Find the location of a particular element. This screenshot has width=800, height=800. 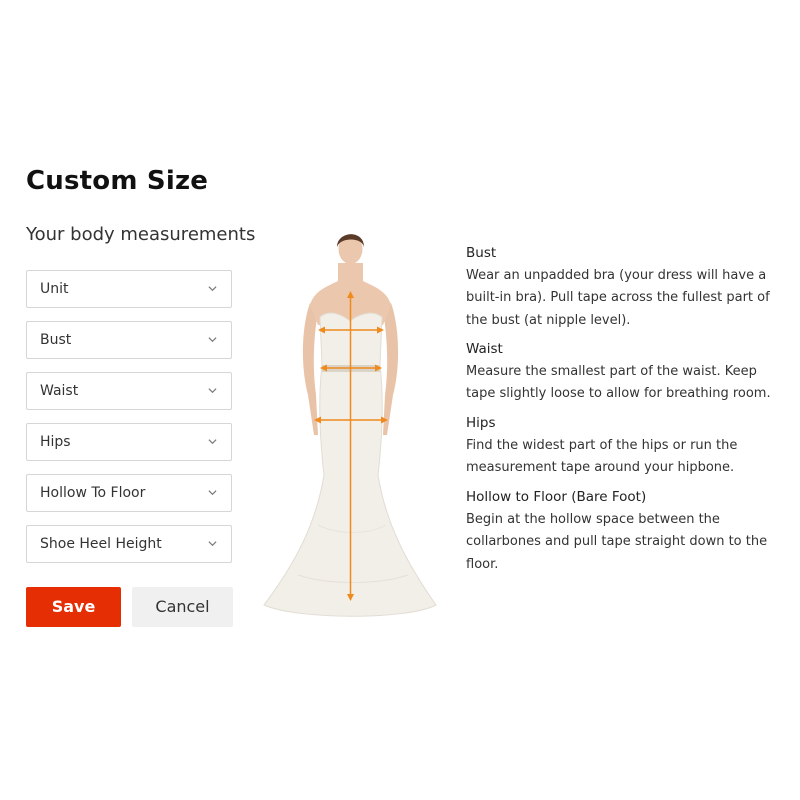

cancel-button: Cancel is located at coordinates (182, 607).